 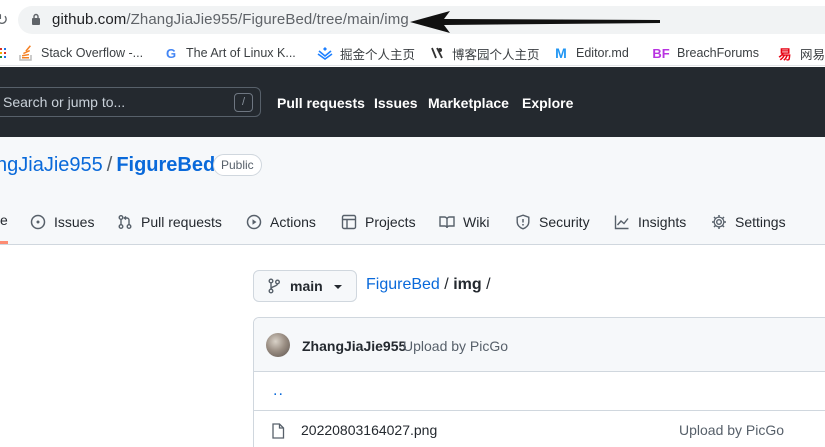 I want to click on lock-icon, so click(x=36, y=19).